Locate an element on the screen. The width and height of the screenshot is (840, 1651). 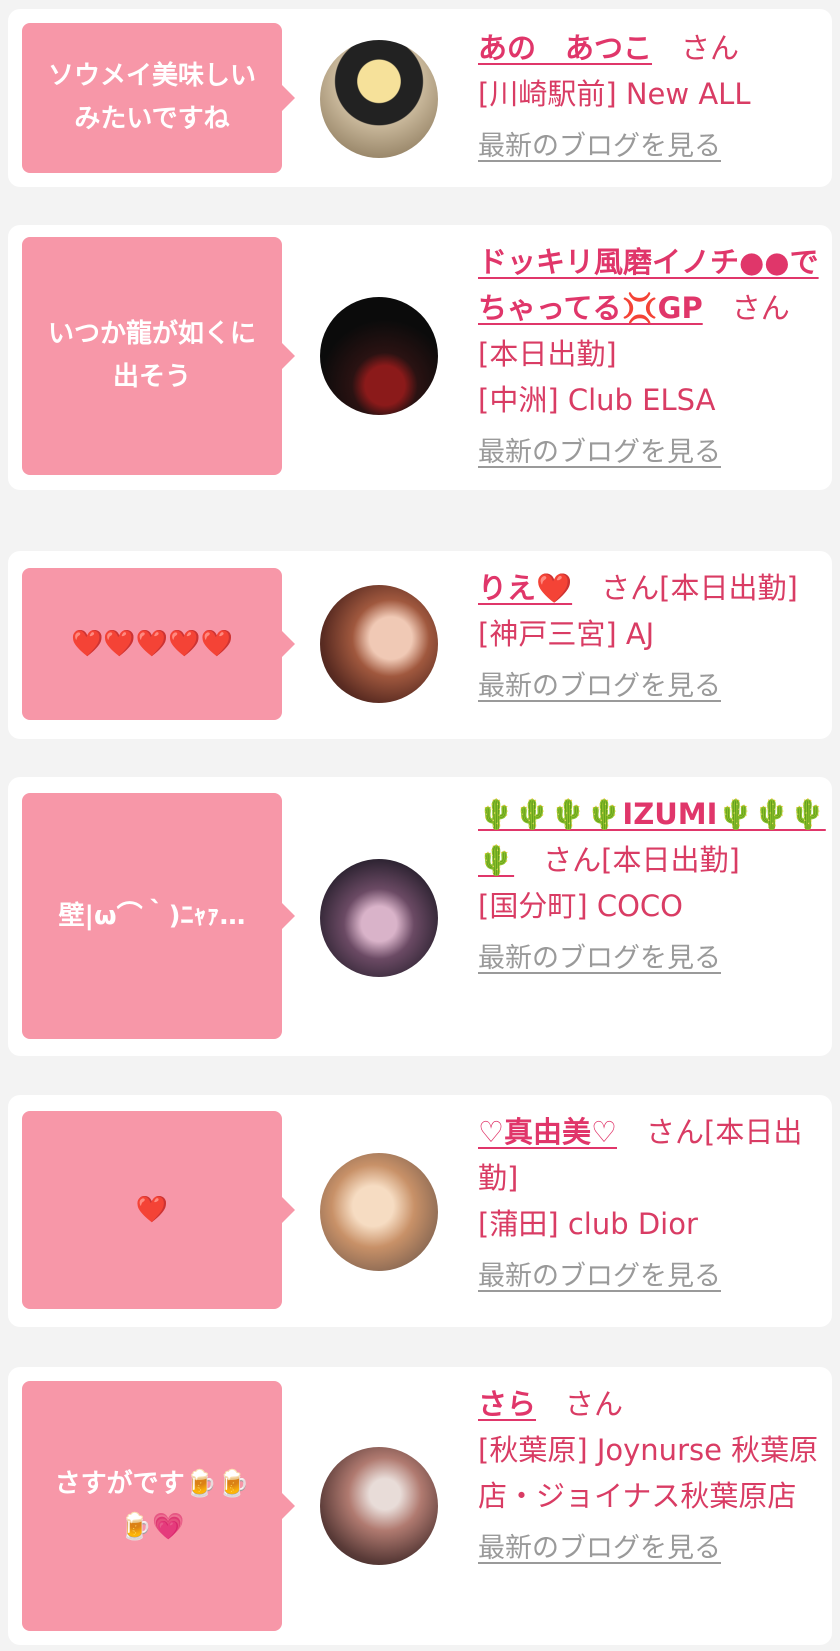
shop-label: [秋葉原] Joynurse 秋葉原店・ジョイナス秋葉原店 is located at coordinates (648, 1473).